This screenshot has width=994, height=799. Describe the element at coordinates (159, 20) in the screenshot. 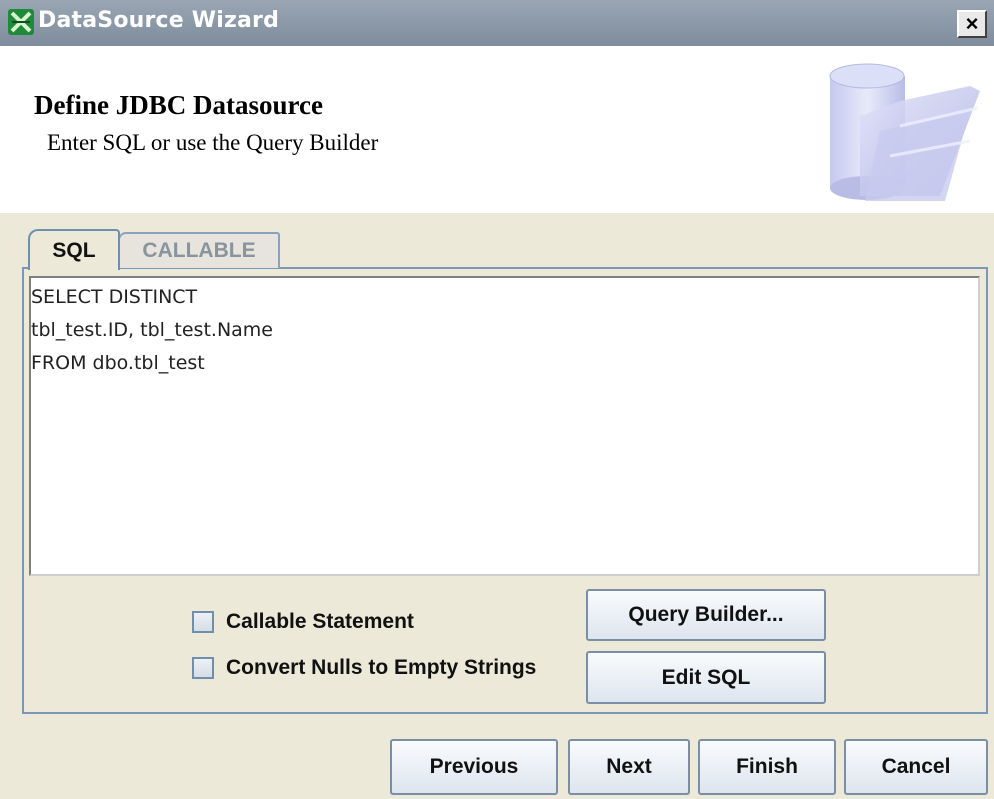

I see `window-title: DataSource Wizard` at that location.